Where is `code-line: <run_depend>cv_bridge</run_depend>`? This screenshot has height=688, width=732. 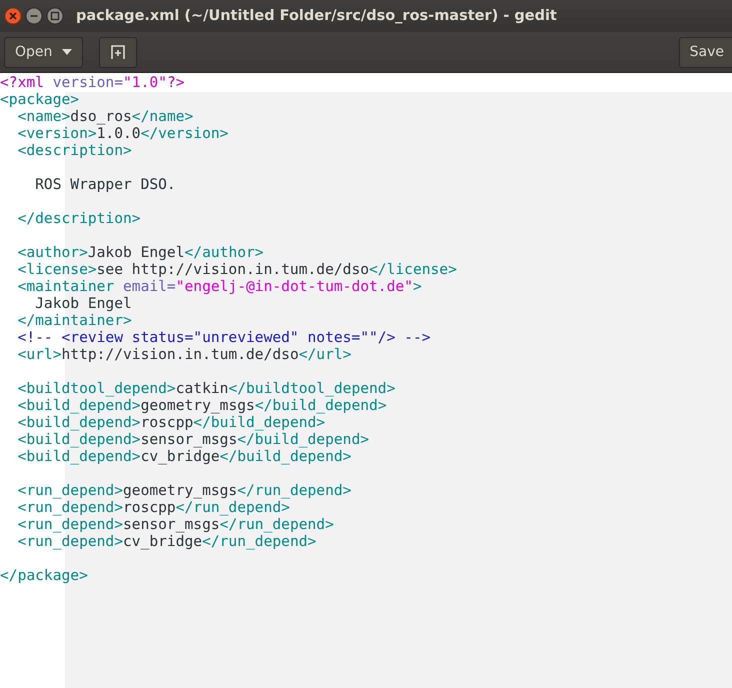 code-line: <run_depend>cv_bridge</run_depend> is located at coordinates (167, 541).